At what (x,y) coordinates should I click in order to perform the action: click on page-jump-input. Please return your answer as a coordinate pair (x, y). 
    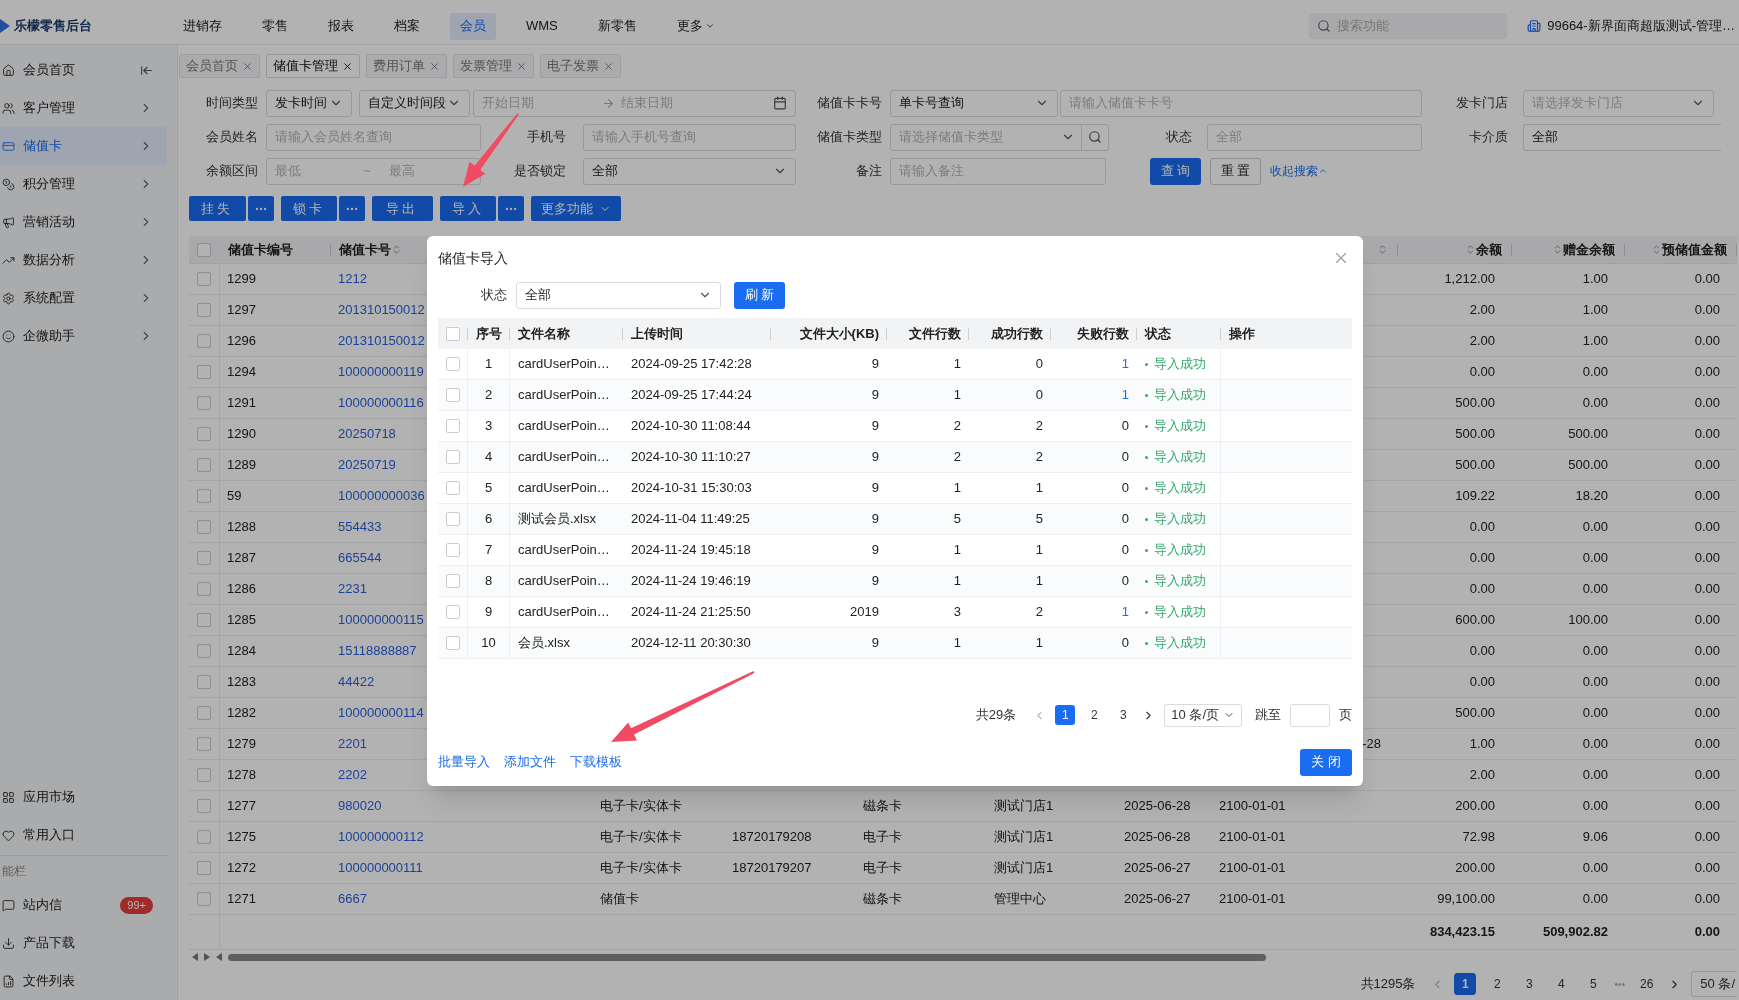
    Looking at the image, I should click on (1310, 715).